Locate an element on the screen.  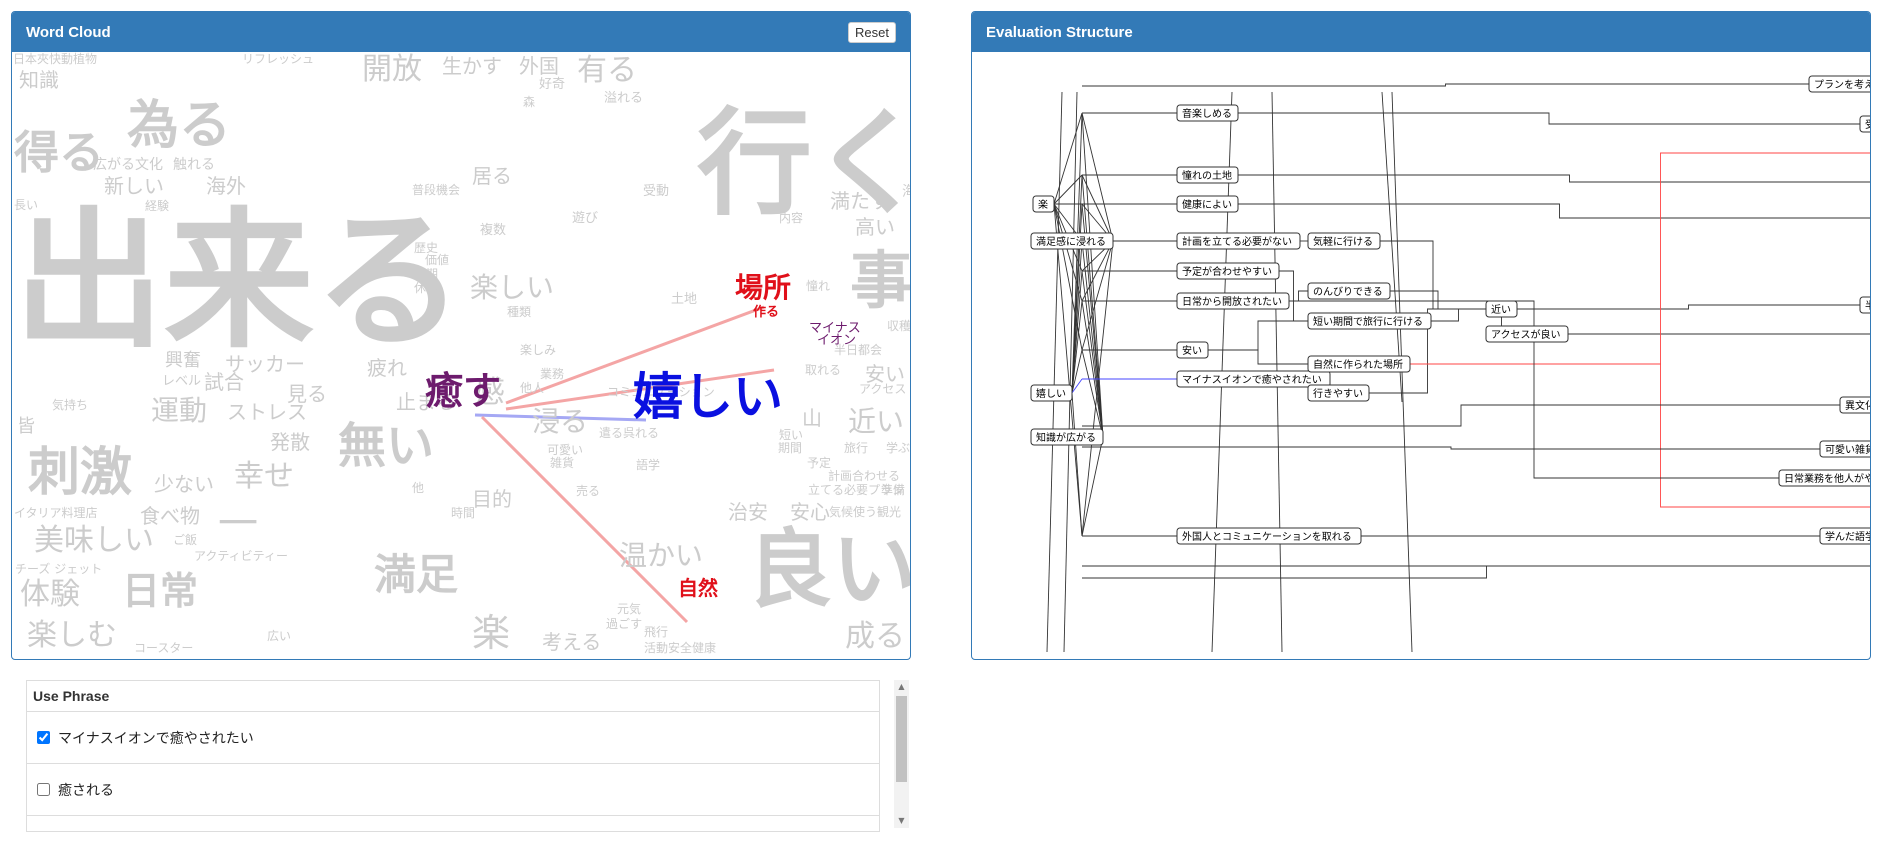
word-cloud-word: 皆 is located at coordinates (26, 427).